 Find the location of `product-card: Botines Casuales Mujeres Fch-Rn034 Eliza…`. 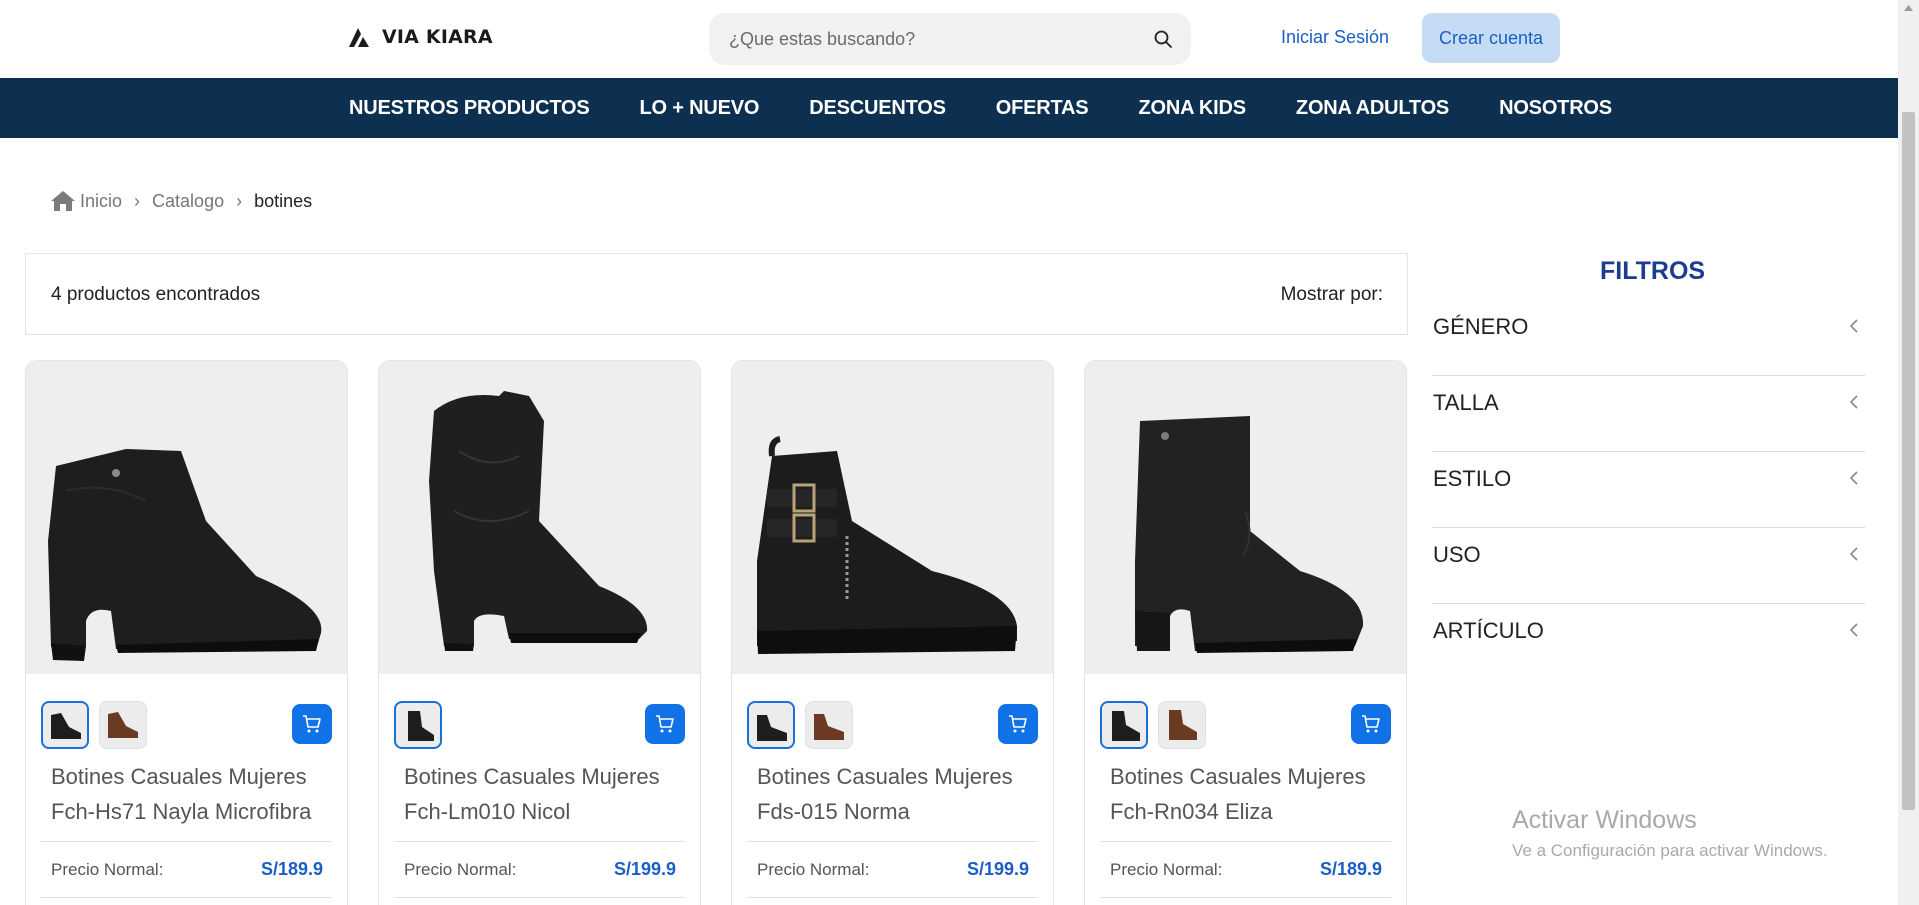

product-card: Botines Casuales Mujeres Fch-Rn034 Eliza… is located at coordinates (1245, 632).